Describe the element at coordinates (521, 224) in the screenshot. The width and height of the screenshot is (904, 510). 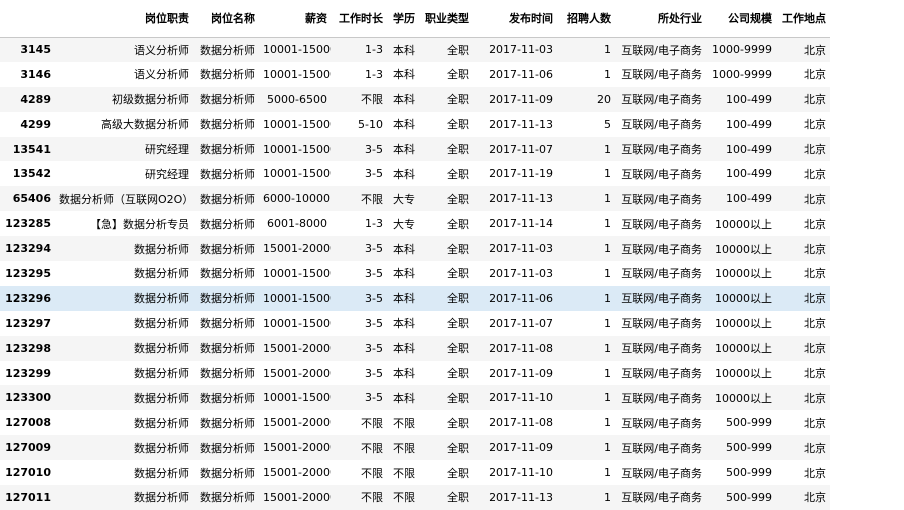
I see `table-cell: 2017-11-14` at that location.